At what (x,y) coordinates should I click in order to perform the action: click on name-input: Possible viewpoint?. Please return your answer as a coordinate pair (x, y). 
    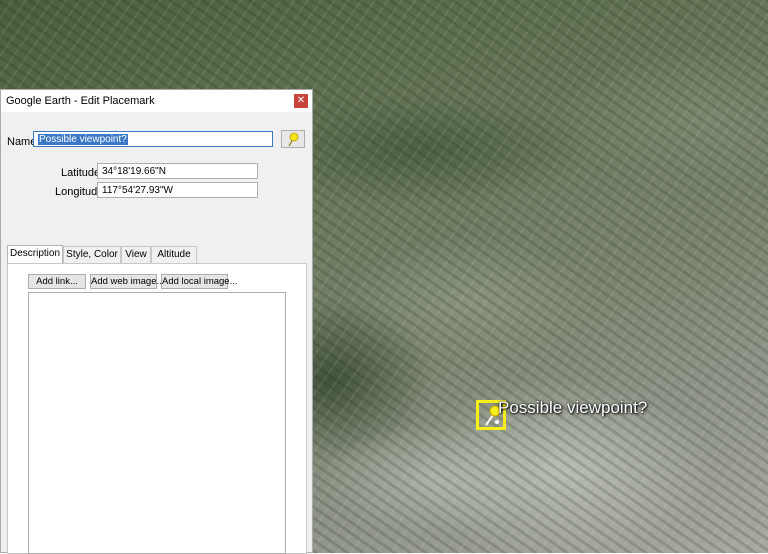
    Looking at the image, I should click on (153, 139).